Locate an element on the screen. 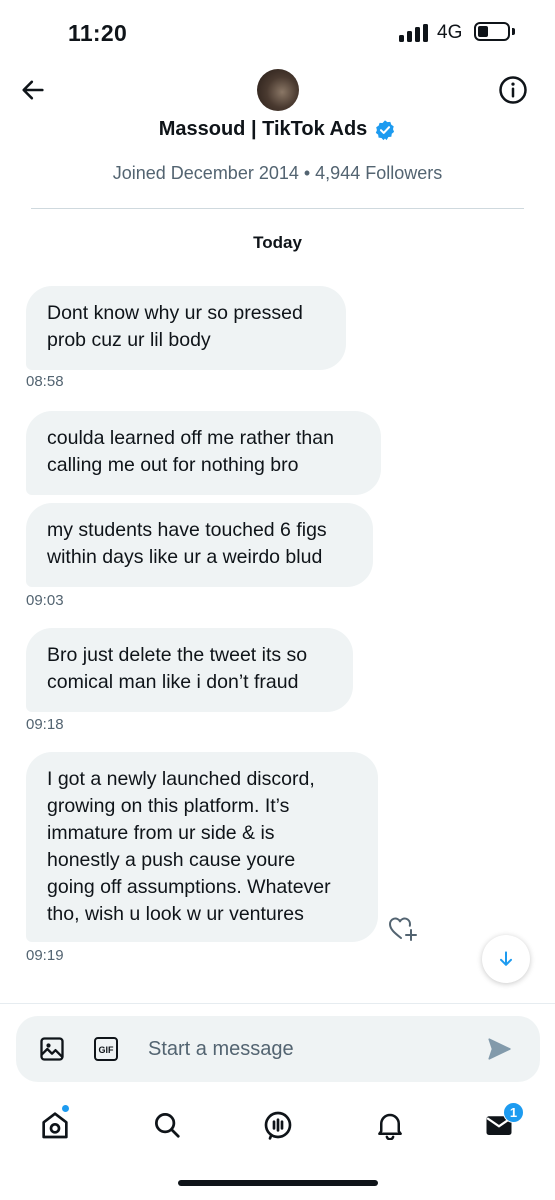 Image resolution: width=555 pixels, height=1200 pixels. message-timestamp: 09:18 is located at coordinates (45, 724).